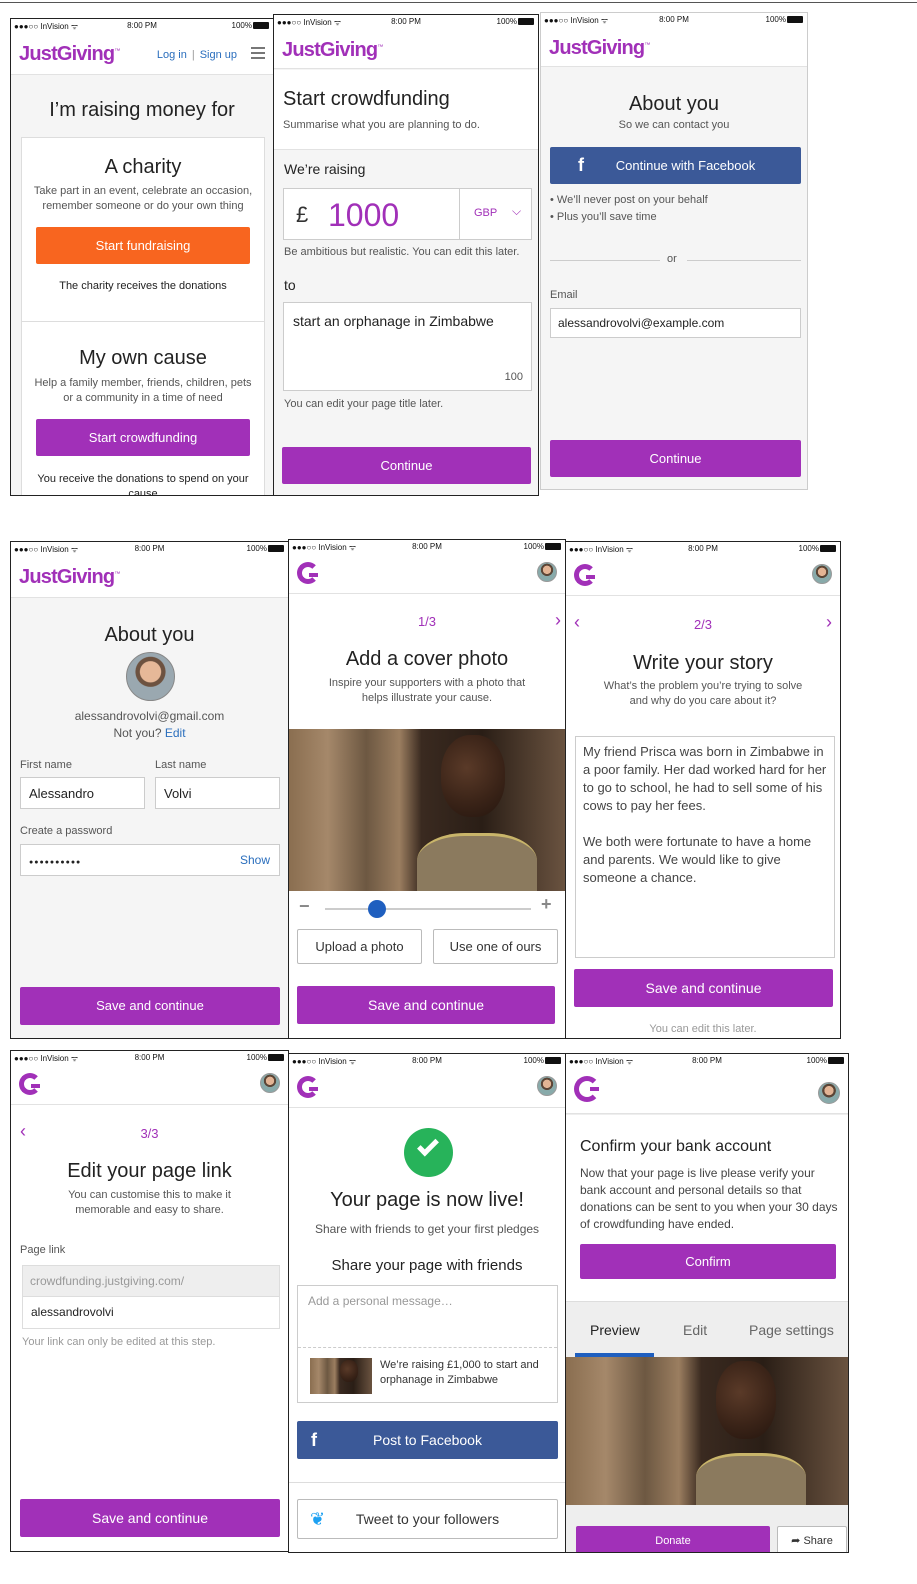 The width and height of the screenshot is (917, 1584). Describe the element at coordinates (427, 1200) in the screenshot. I see `page-title: Your page is now live!` at that location.